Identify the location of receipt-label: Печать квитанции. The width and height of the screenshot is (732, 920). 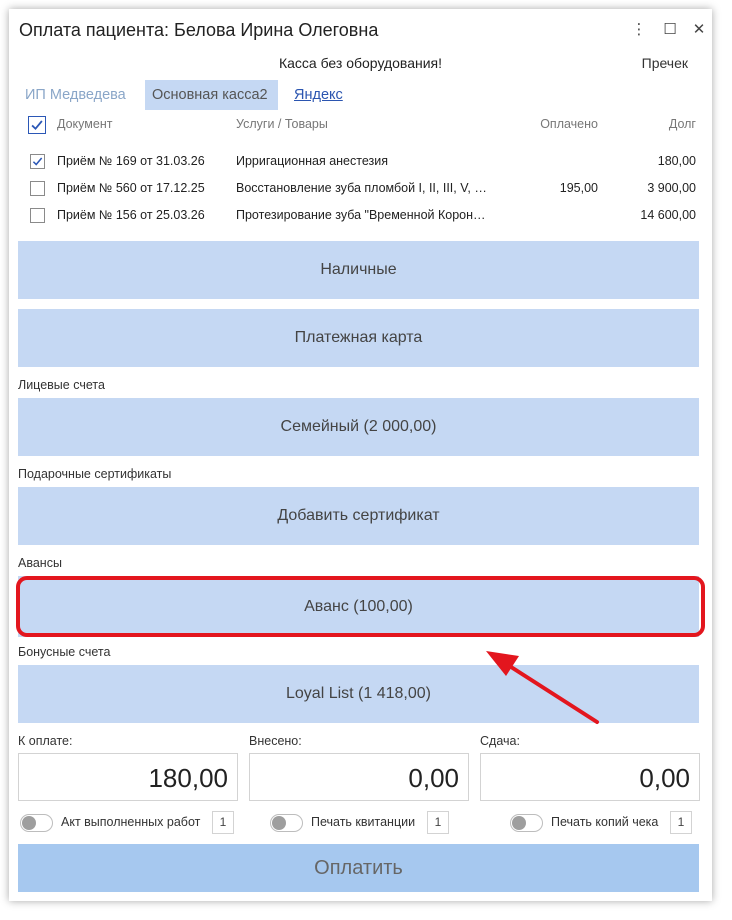
(363, 822).